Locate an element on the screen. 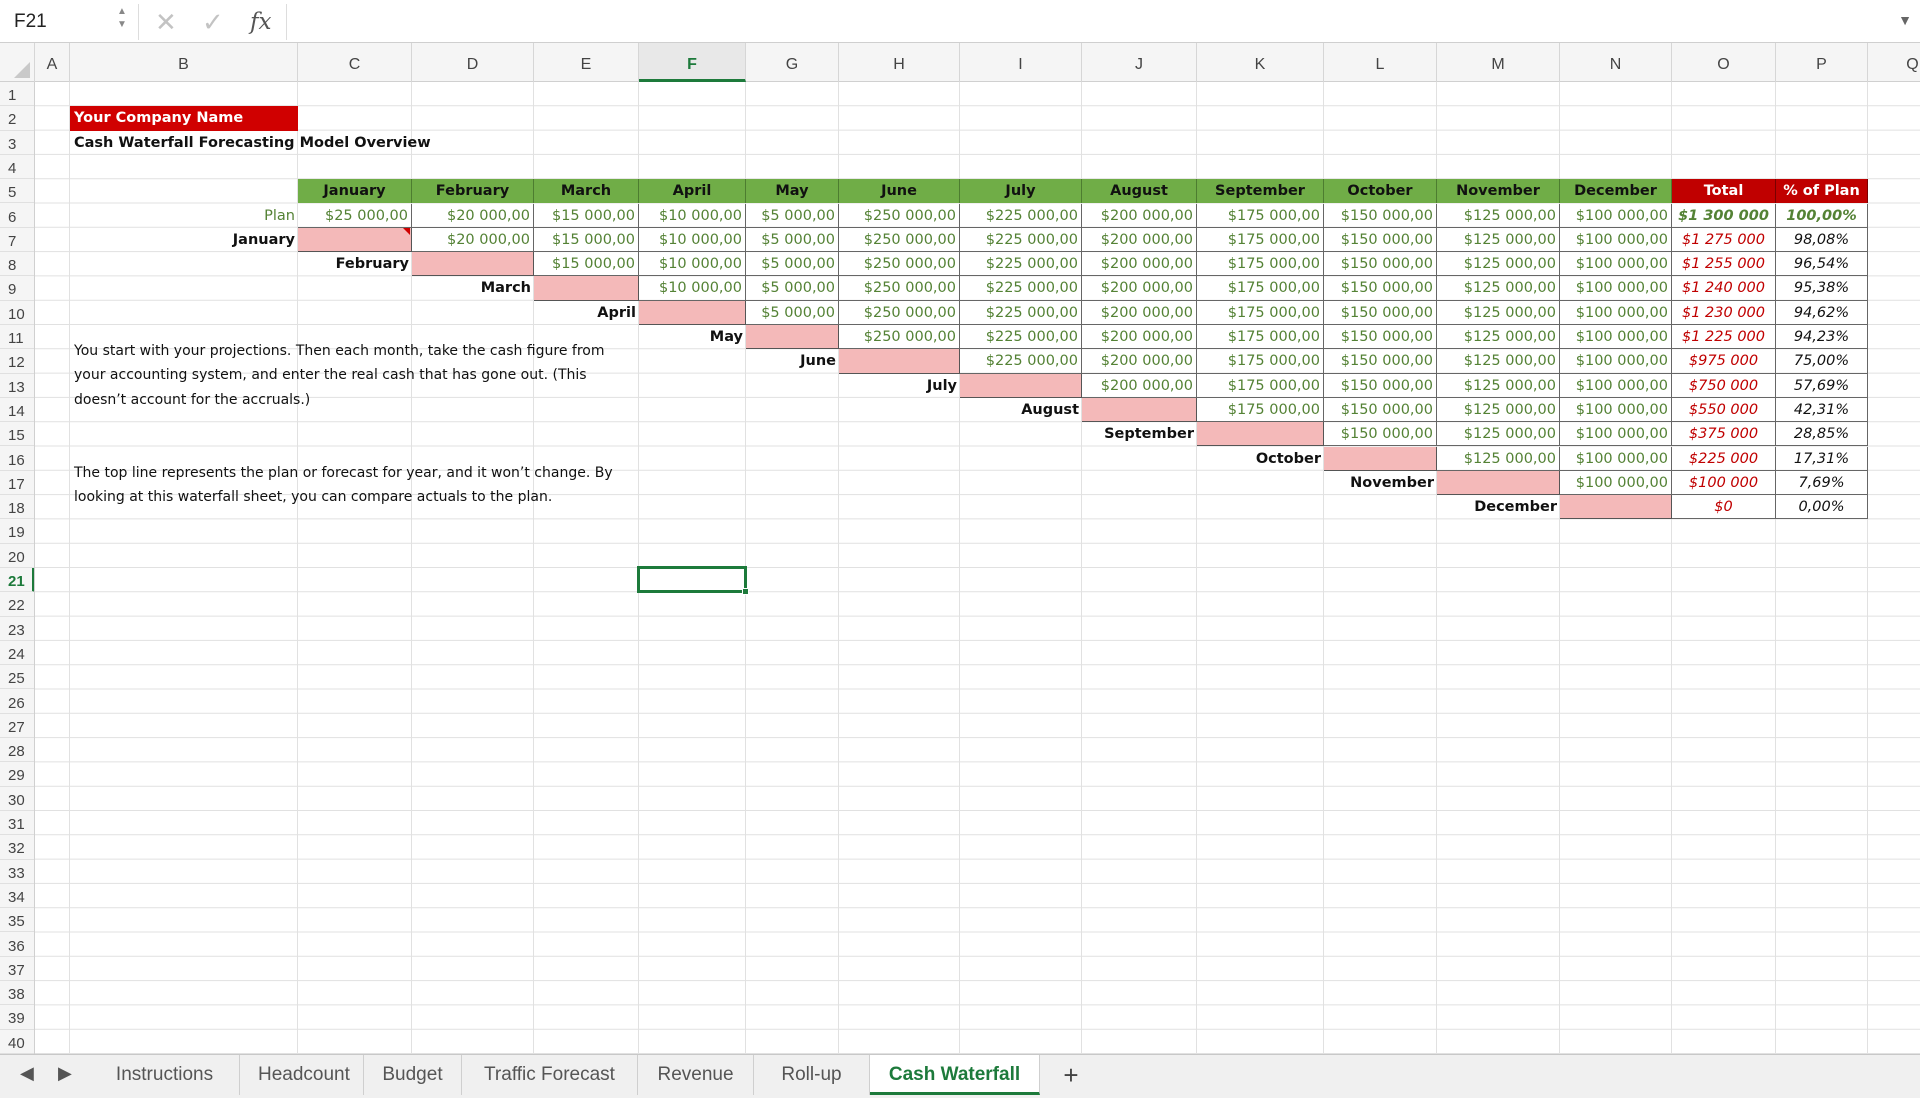 The width and height of the screenshot is (1920, 1098). confirm-icon: ✓ is located at coordinates (213, 22).